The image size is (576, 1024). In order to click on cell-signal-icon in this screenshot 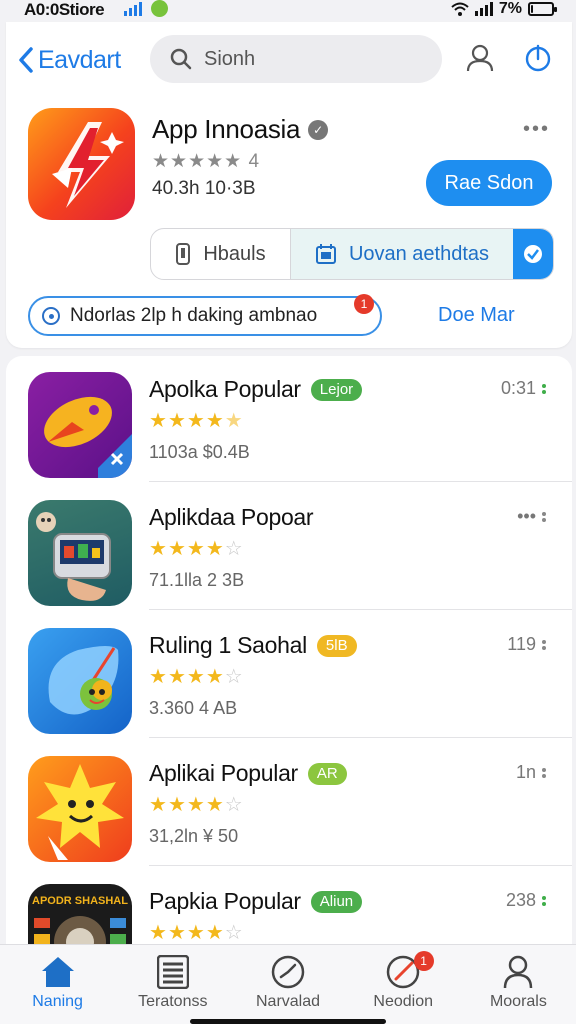, I will do `click(483, 9)`.